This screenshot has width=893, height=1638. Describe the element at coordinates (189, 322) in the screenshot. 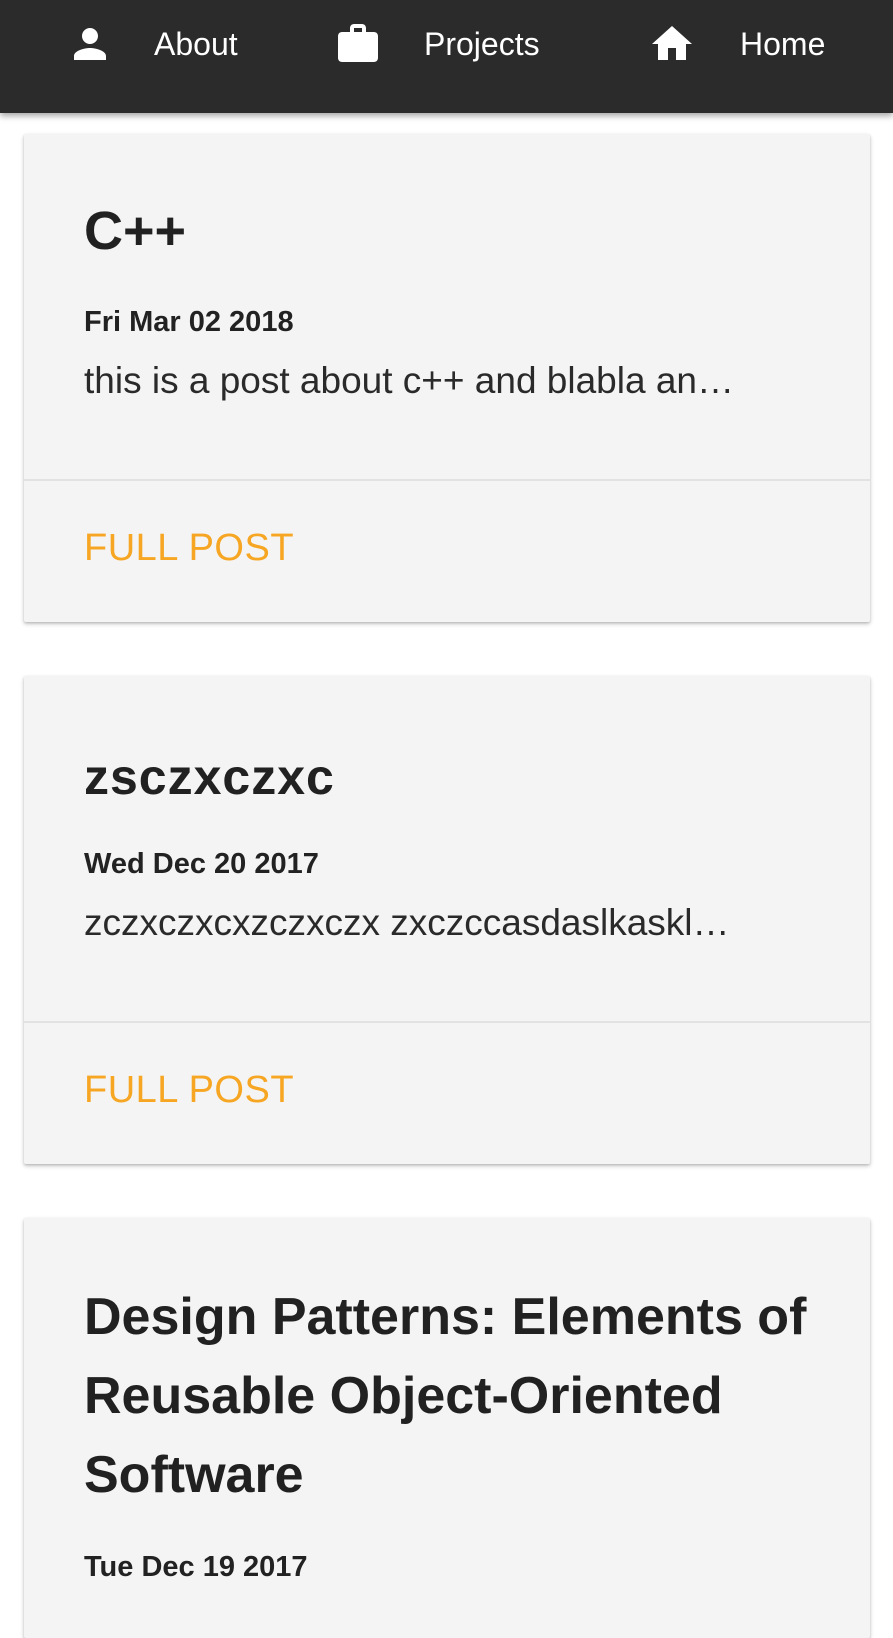

I see `post-date: Fri Mar 02 2018` at that location.